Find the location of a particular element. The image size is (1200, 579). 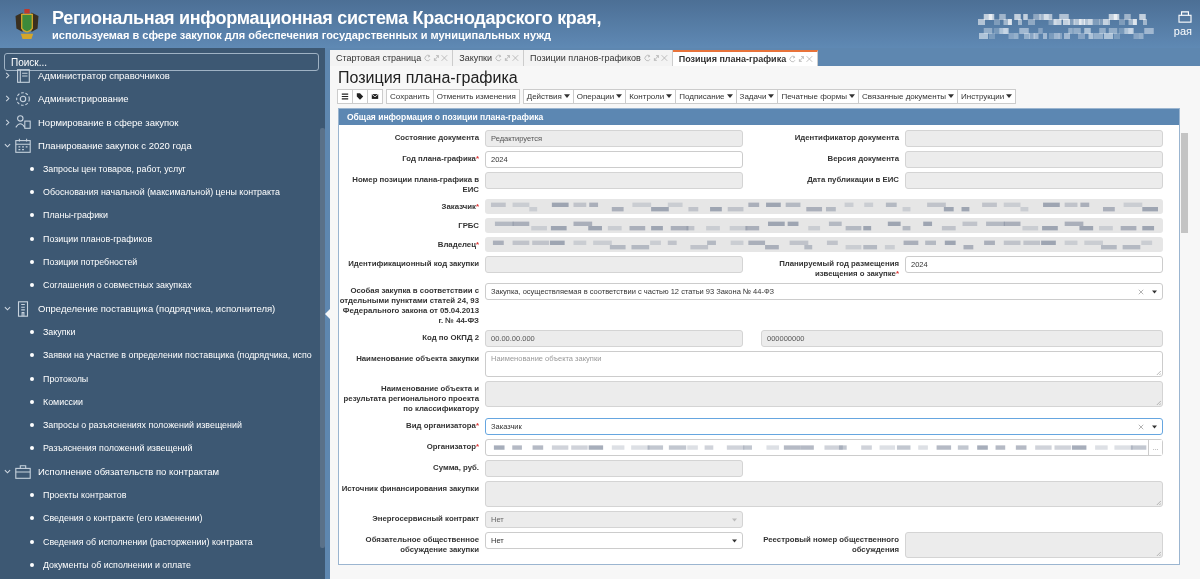

tab: Позиции планов-графиков is located at coordinates (598, 58).